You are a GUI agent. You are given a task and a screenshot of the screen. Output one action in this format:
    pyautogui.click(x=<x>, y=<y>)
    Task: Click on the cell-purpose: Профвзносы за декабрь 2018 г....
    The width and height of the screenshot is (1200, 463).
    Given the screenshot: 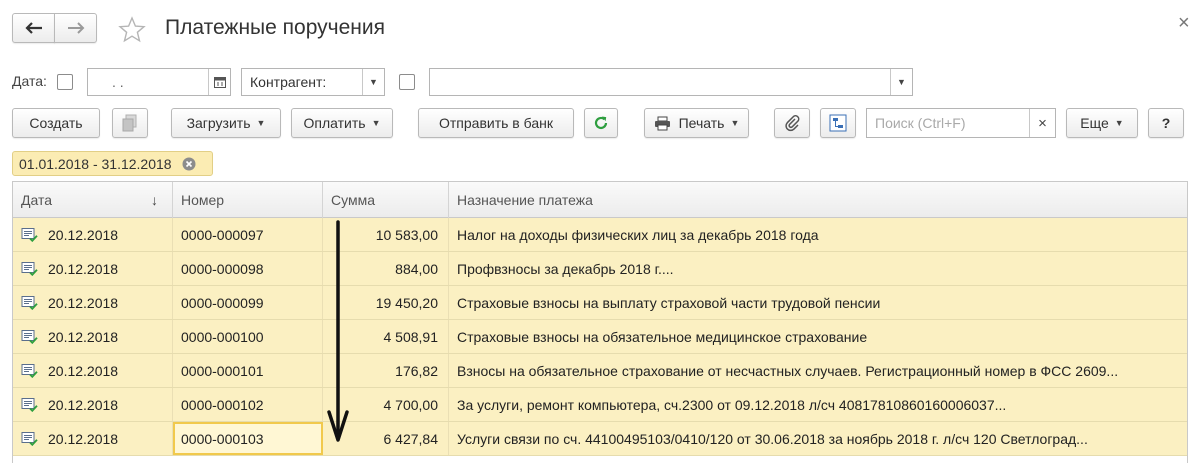 What is the action you would take?
    pyautogui.click(x=818, y=268)
    